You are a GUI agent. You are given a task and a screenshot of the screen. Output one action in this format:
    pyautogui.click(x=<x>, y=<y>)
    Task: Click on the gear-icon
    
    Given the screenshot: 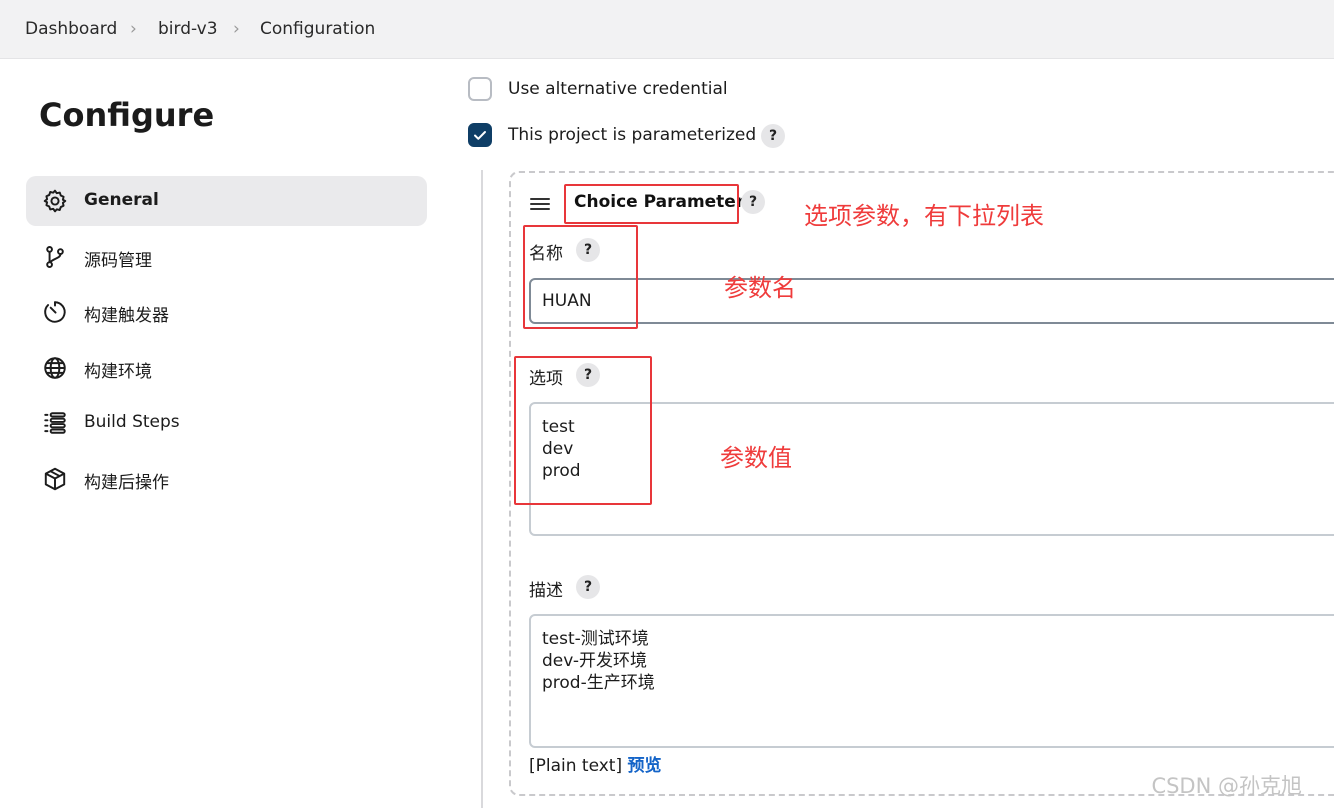 What is the action you would take?
    pyautogui.click(x=55, y=201)
    